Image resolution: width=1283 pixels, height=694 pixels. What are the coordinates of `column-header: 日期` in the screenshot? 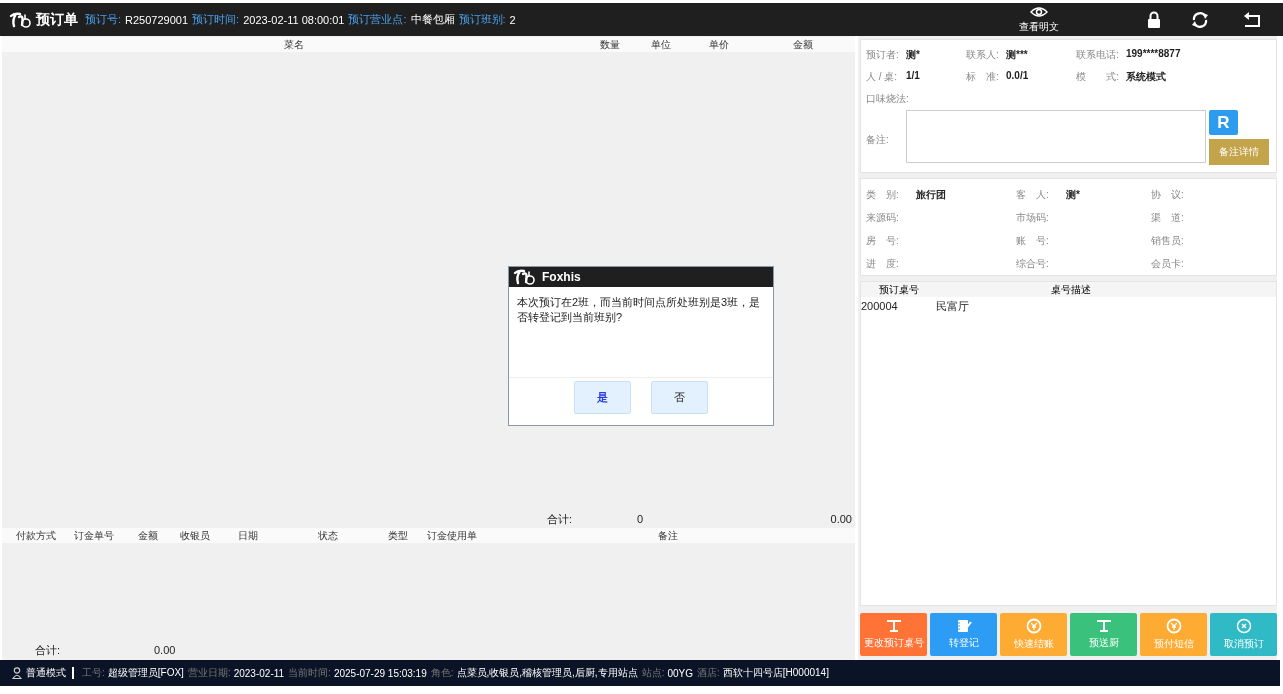 It's located at (248, 535).